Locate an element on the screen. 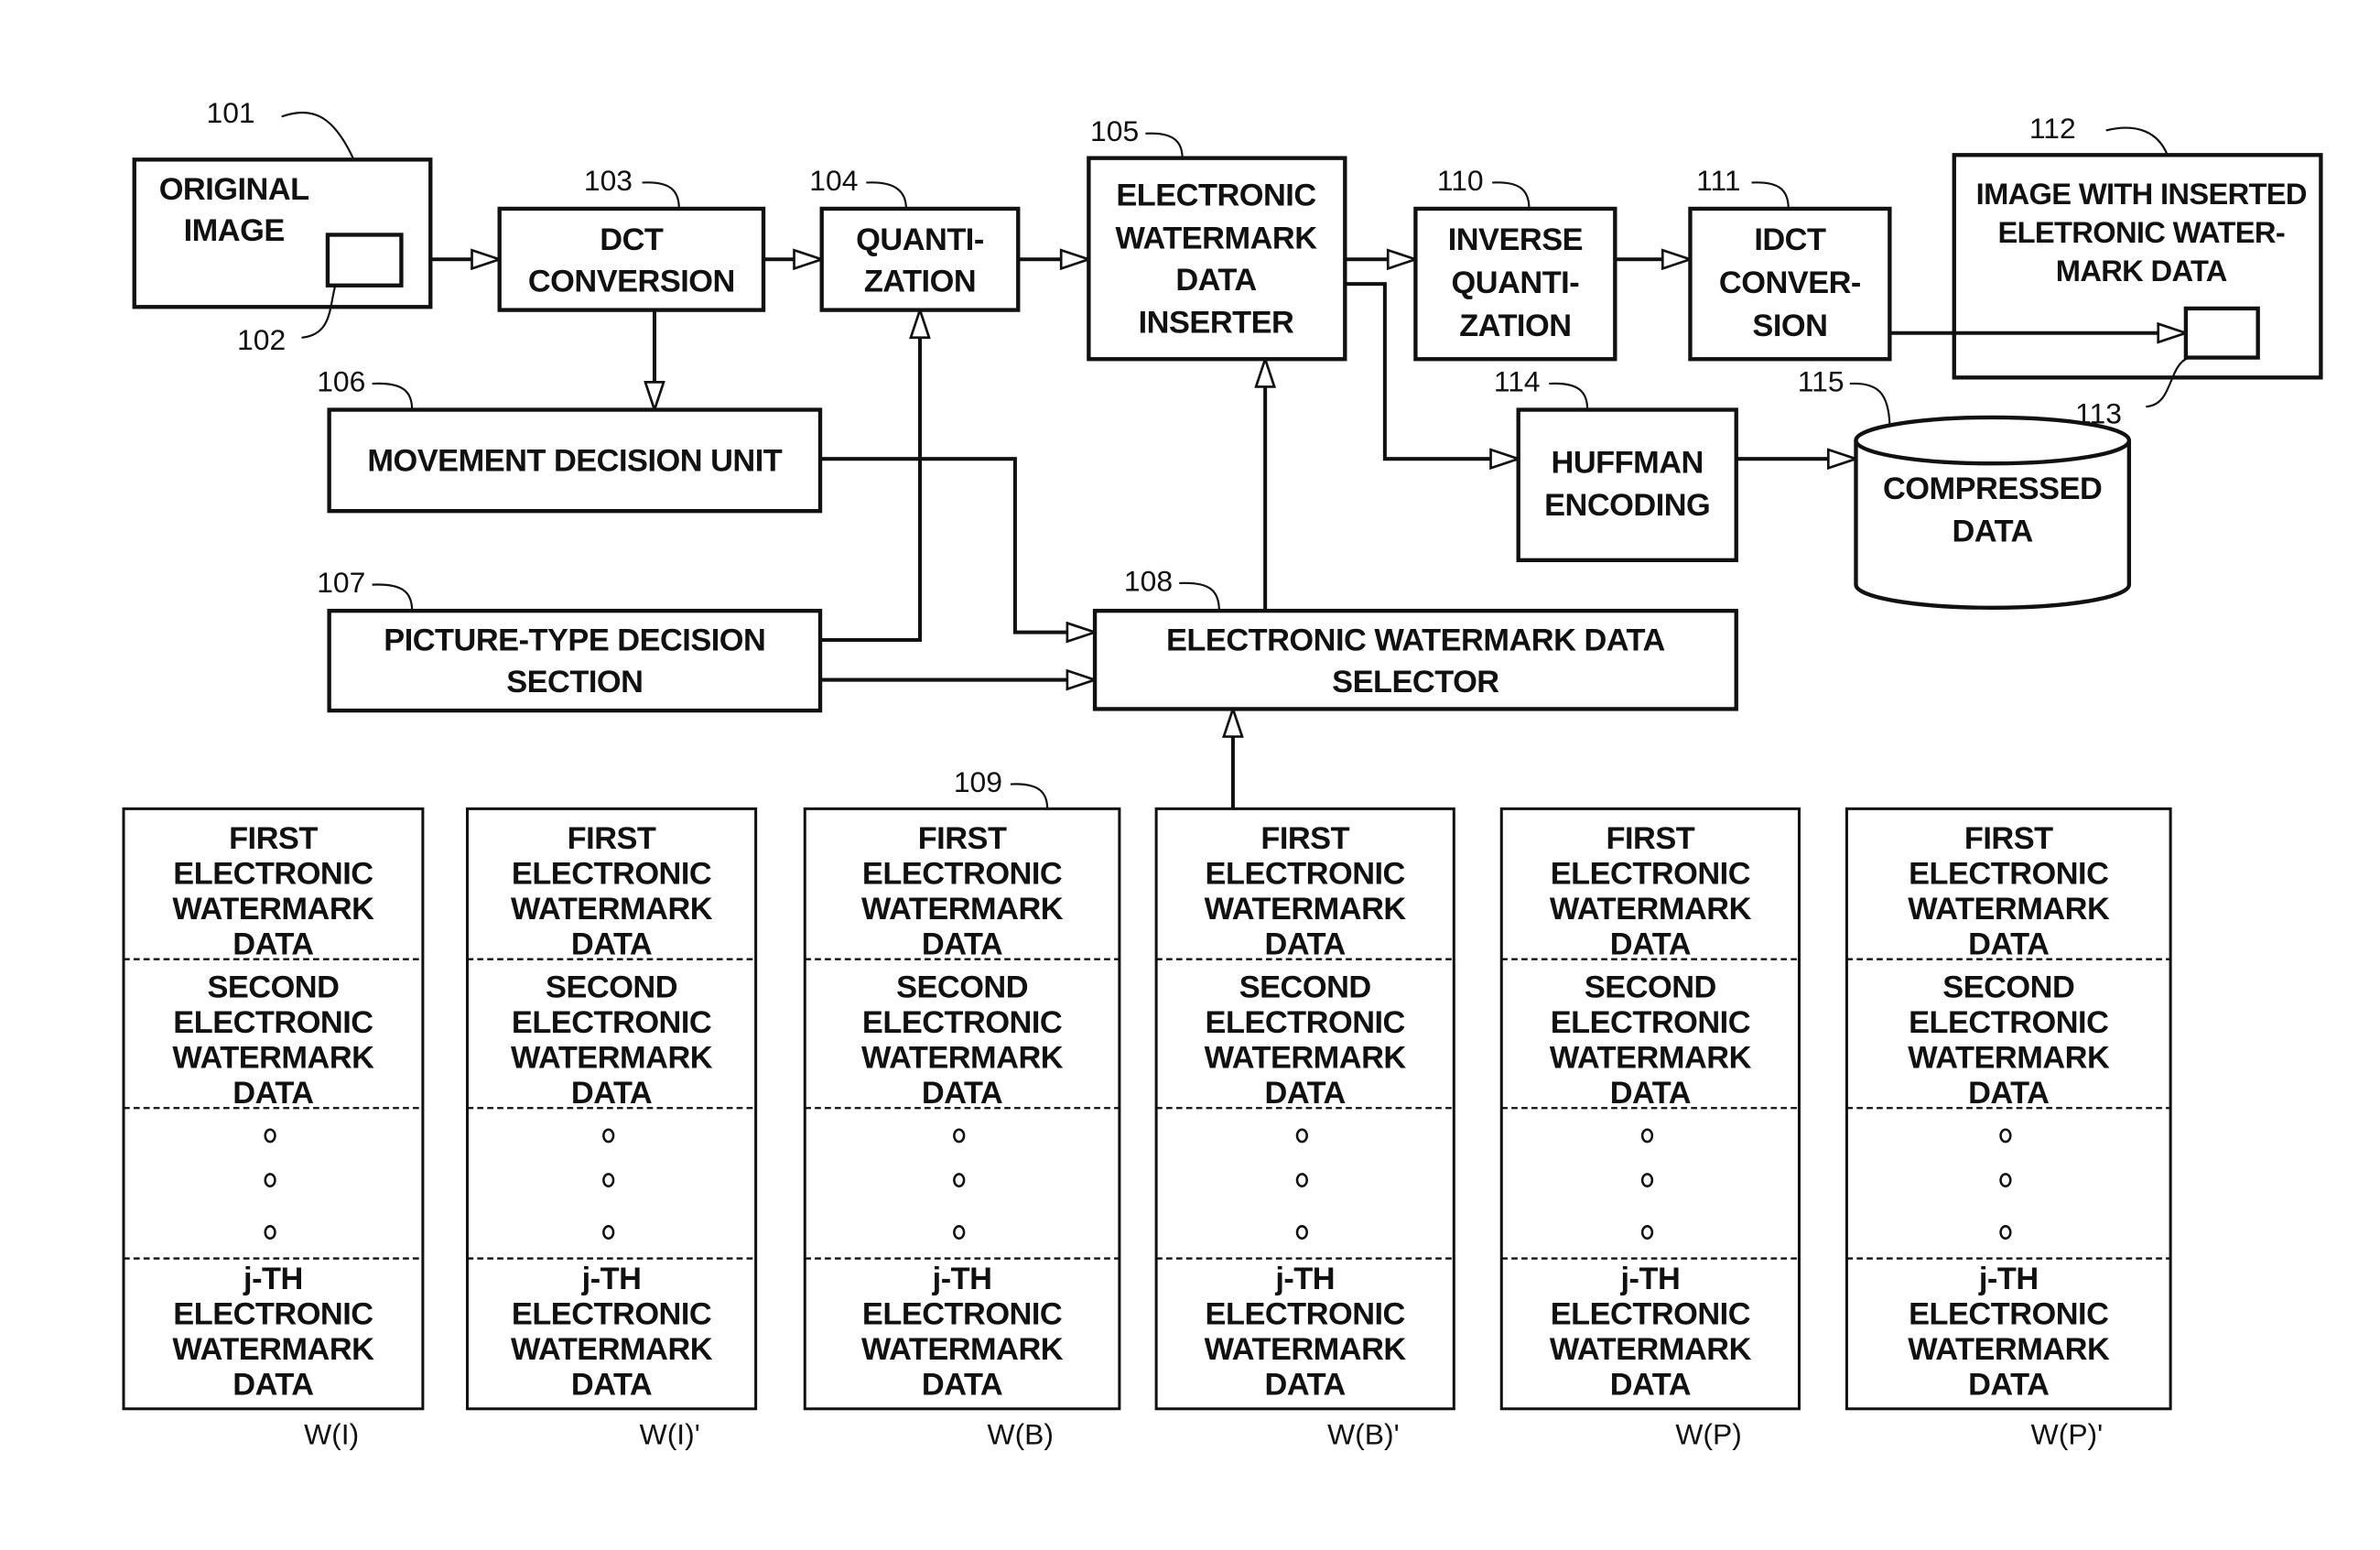 This screenshot has height=1550, width=2380. quantization-label-line2: ZATION is located at coordinates (920, 281).